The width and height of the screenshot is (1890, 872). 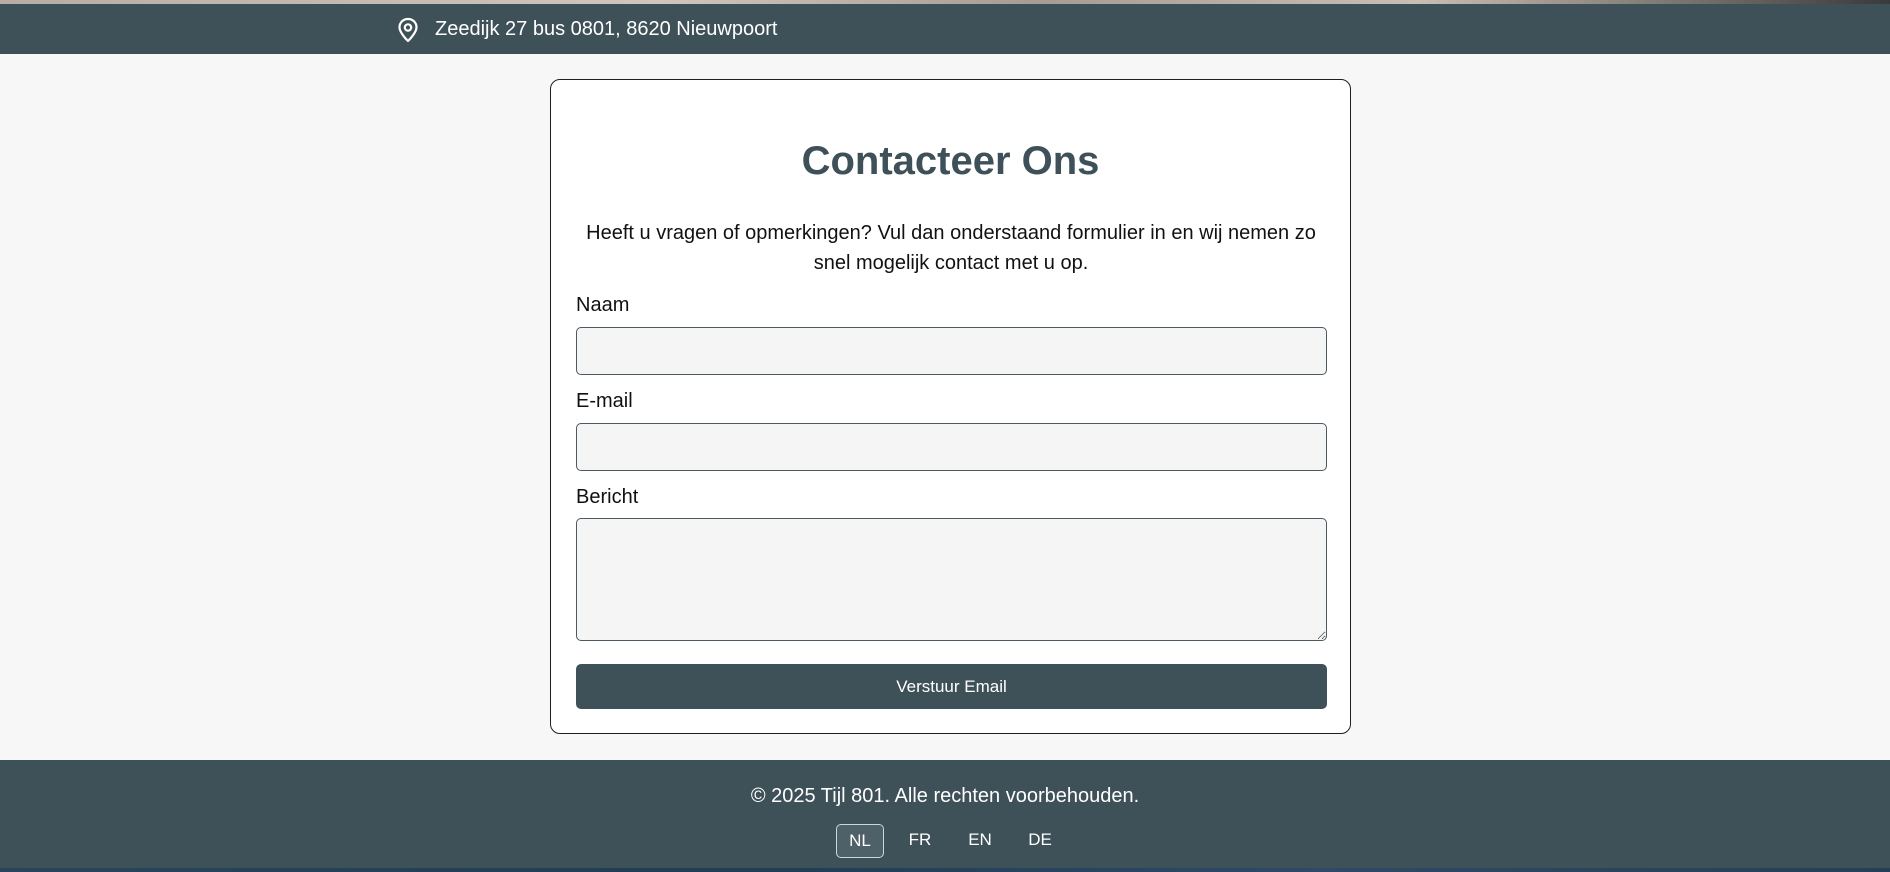 I want to click on email-field, so click(x=951, y=447).